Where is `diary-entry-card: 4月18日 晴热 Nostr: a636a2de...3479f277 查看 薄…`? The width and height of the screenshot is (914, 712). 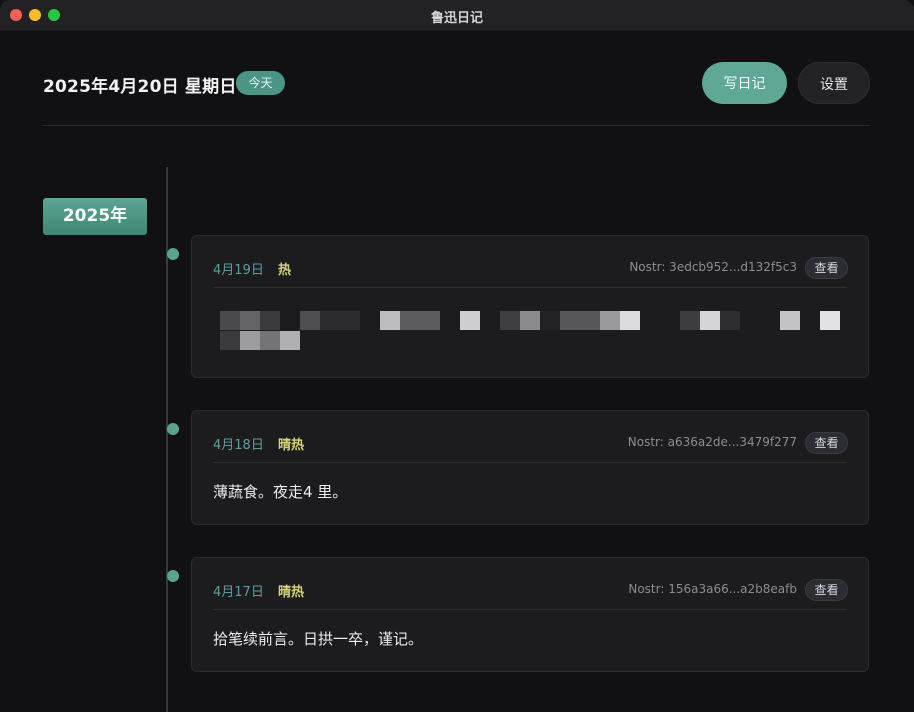 diary-entry-card: 4月18日 晴热 Nostr: a636a2de...3479f277 查看 薄… is located at coordinates (530, 467).